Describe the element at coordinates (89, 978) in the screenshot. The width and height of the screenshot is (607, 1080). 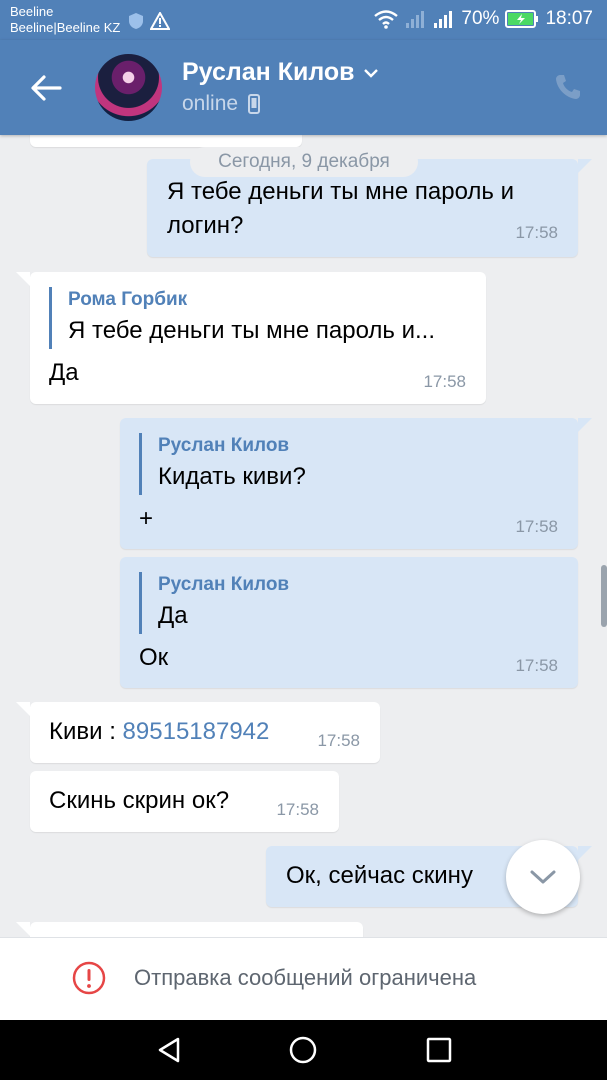
I see `error-icon` at that location.